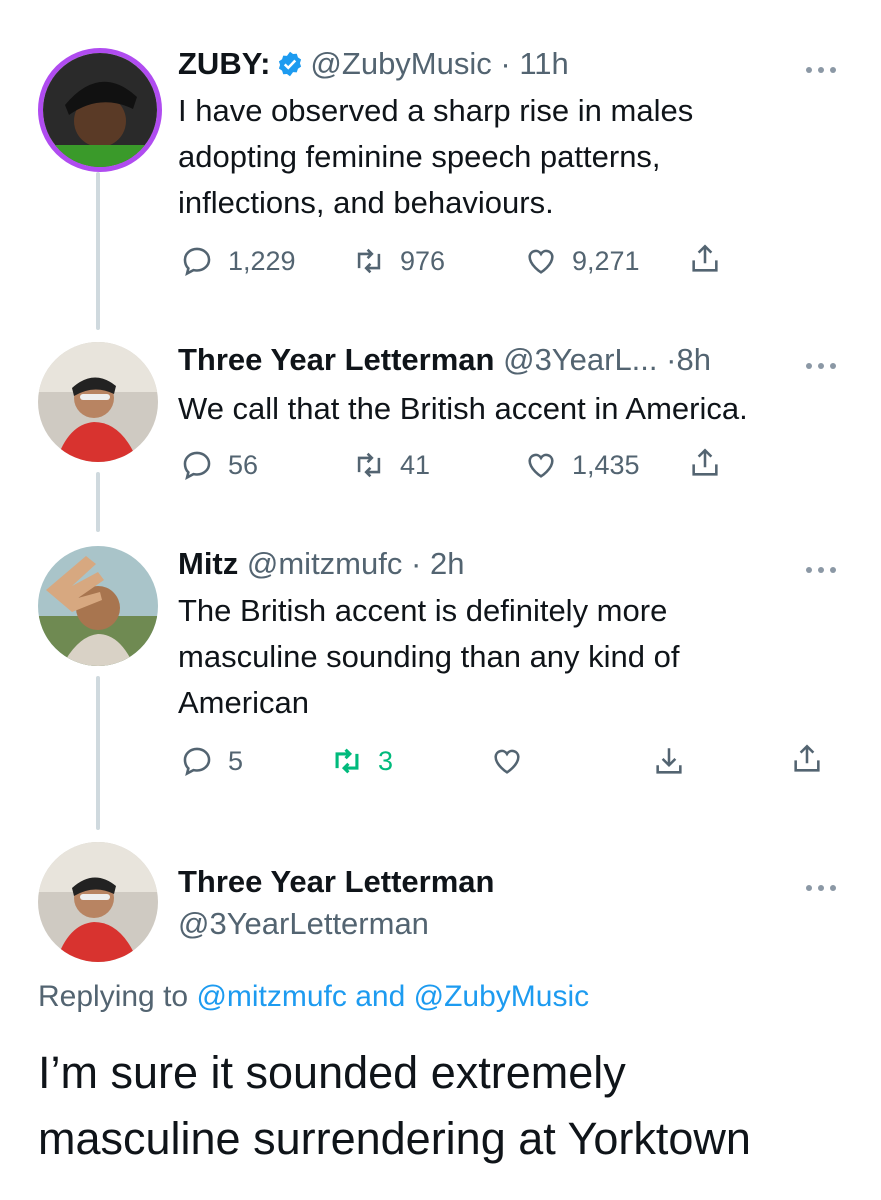 The width and height of the screenshot is (881, 1200). I want to click on timestamp: 11h, so click(543, 63).